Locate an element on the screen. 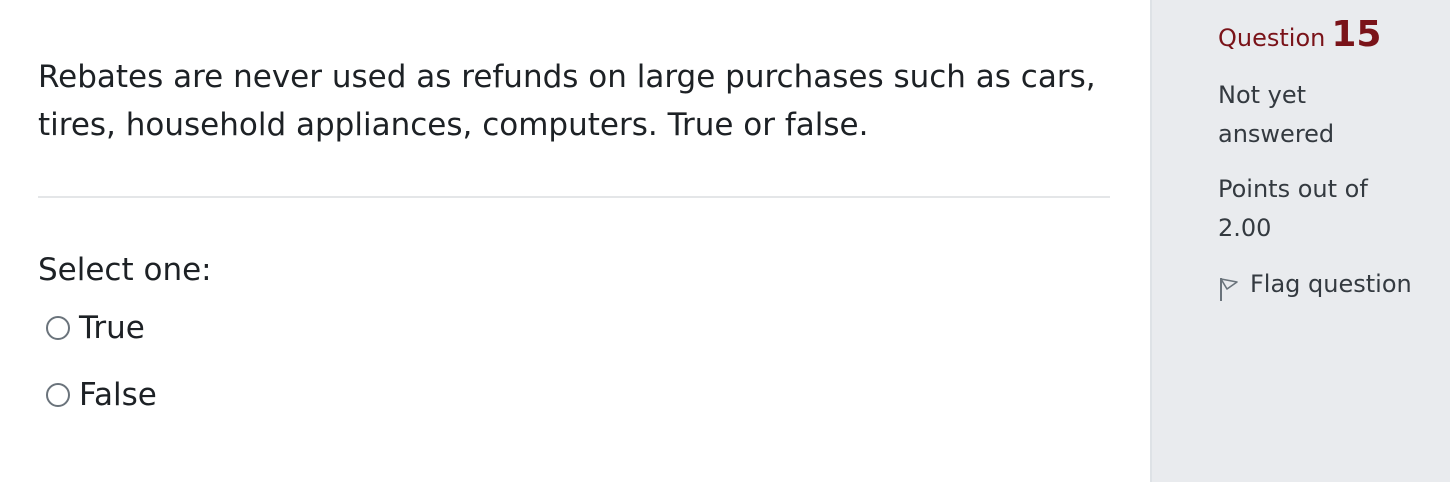 Image resolution: width=1450 pixels, height=482 pixels. question-number-value: 15 is located at coordinates (1356, 34).